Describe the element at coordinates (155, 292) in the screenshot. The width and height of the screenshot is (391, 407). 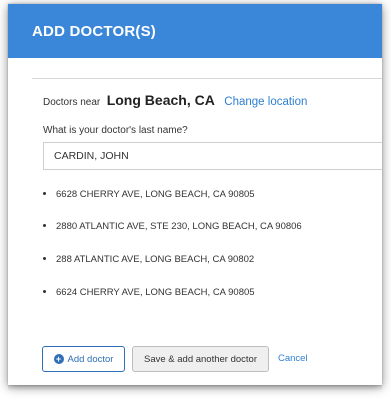
I see `result-address: 6624 CHERRY AVE, LONG BEACH, CA 90805` at that location.